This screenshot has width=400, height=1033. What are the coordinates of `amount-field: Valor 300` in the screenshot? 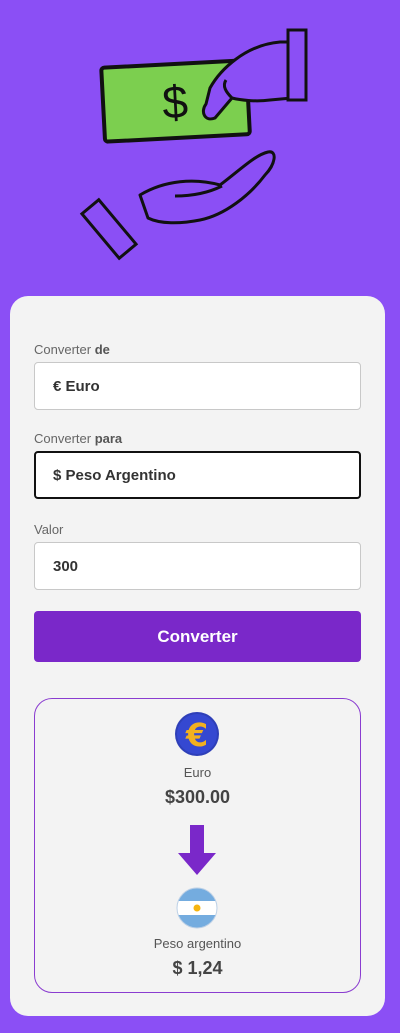 It's located at (197, 556).